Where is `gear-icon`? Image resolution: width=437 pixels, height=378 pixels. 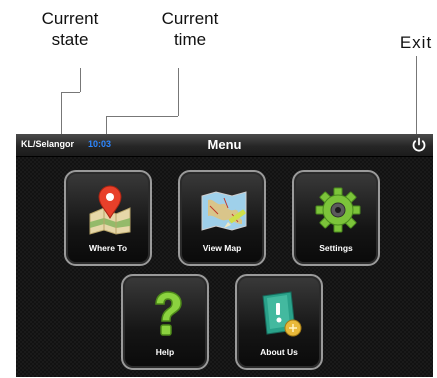
gear-icon is located at coordinates (338, 210).